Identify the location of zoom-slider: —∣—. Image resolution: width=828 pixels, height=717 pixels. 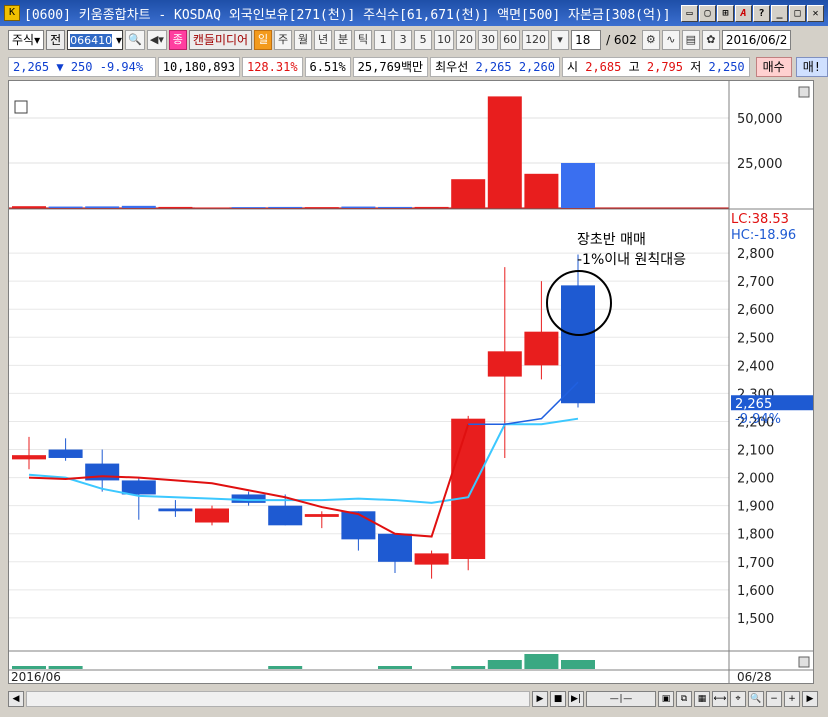
(621, 699).